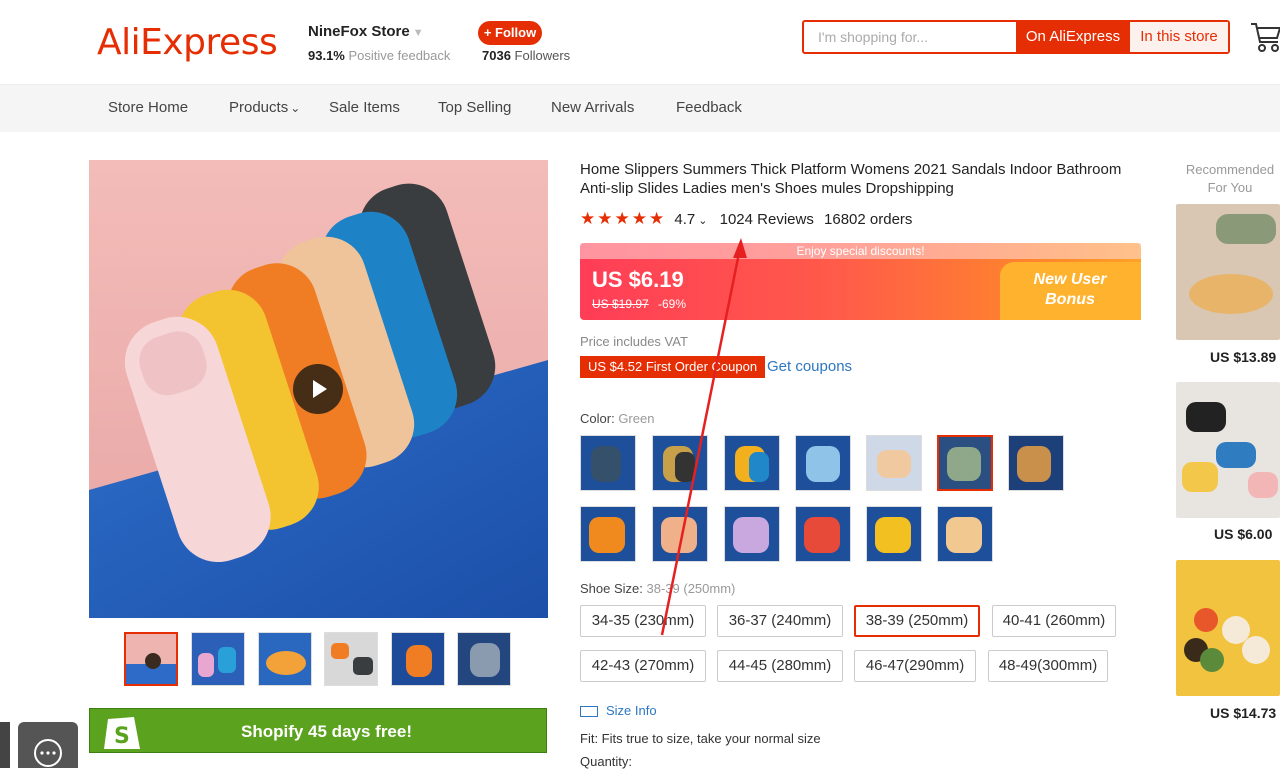 The width and height of the screenshot is (1280, 773). What do you see at coordinates (1070, 280) in the screenshot?
I see `bonus-line-1: New User` at bounding box center [1070, 280].